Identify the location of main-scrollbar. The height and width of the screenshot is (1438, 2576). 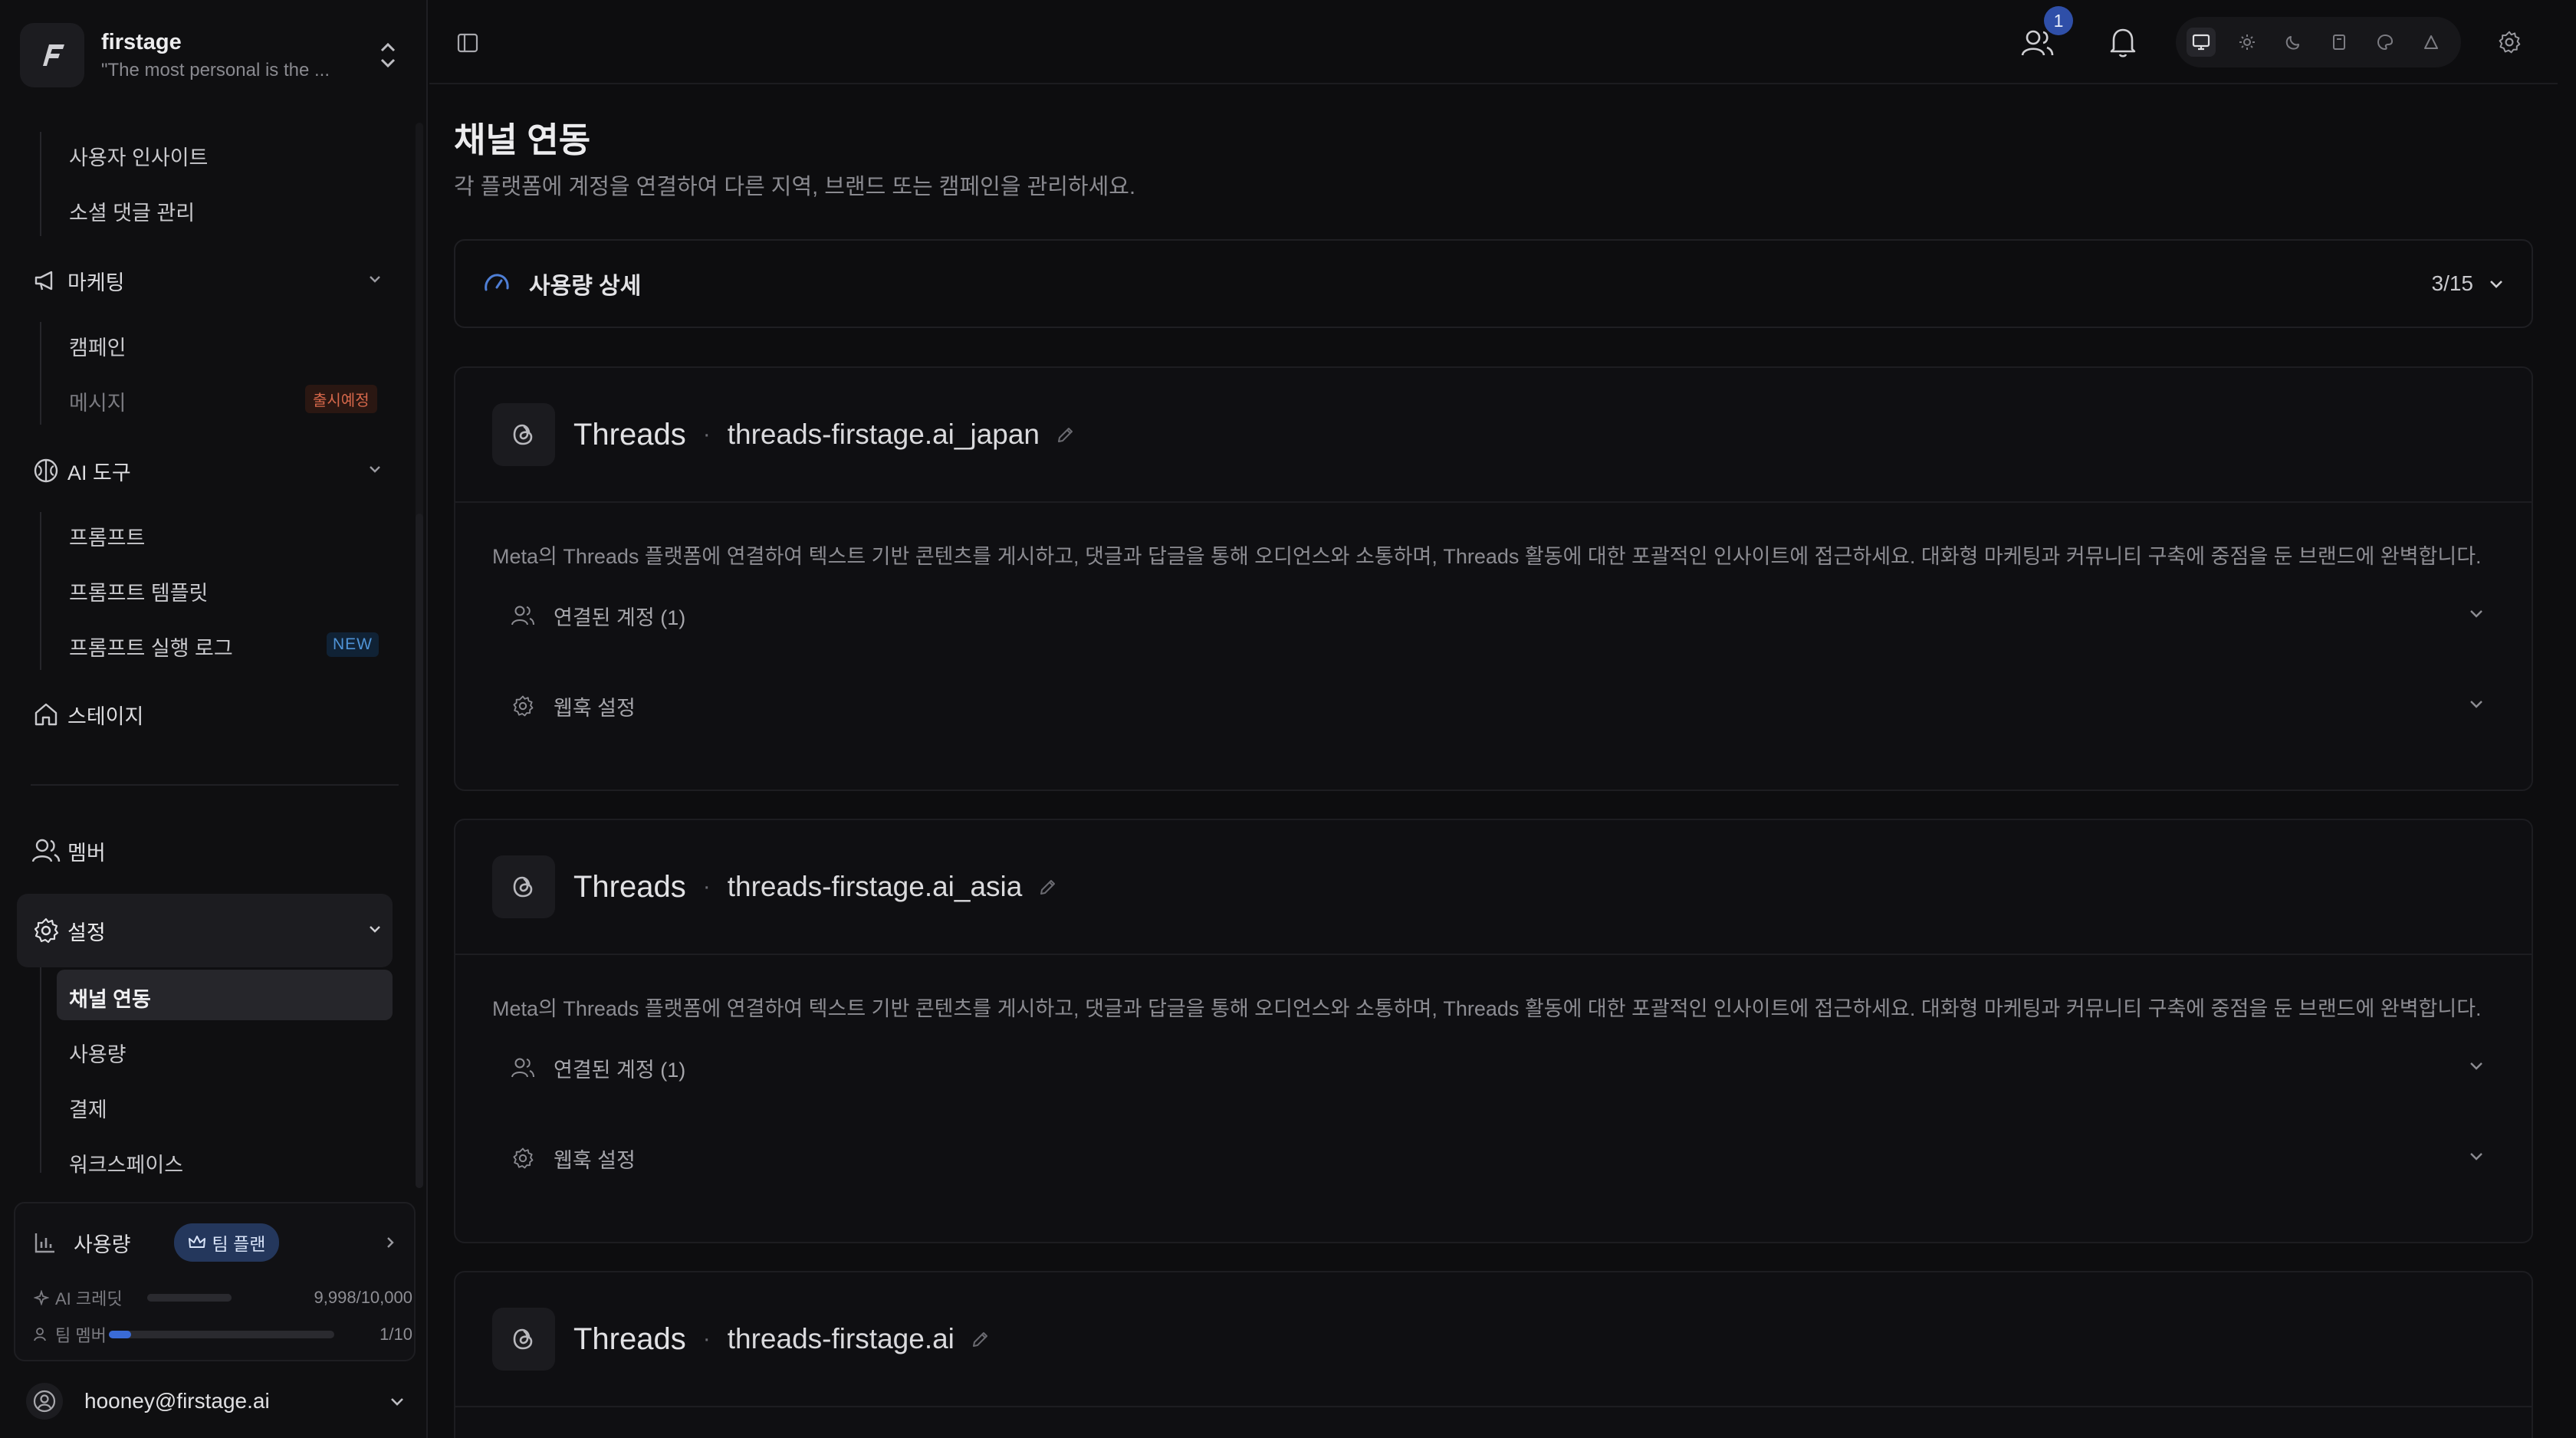
(2567, 719).